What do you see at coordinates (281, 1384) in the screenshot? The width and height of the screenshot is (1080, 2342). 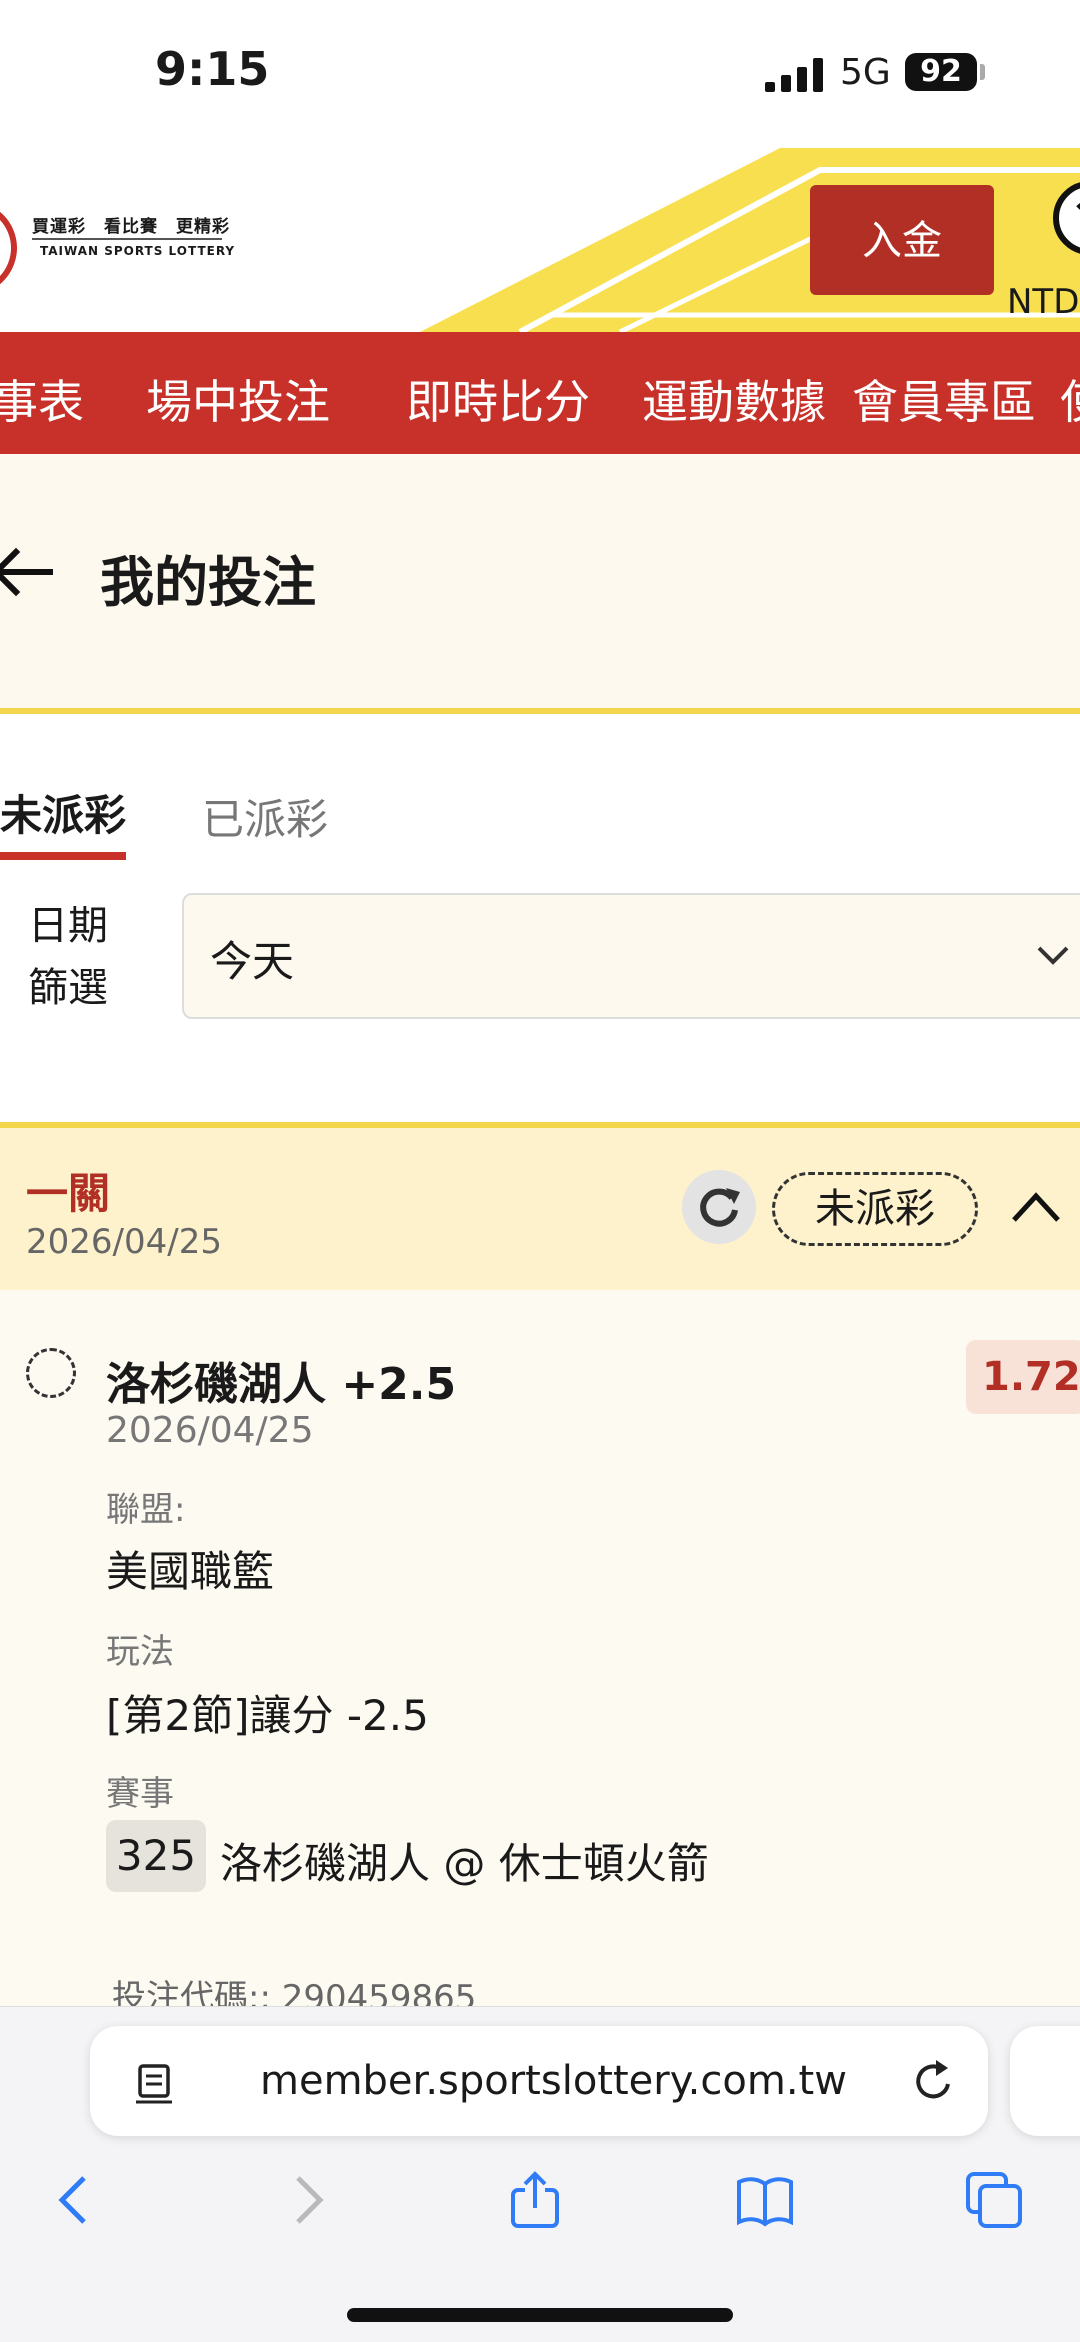 I see `pick-name: 洛杉磯湖人 +2.5` at bounding box center [281, 1384].